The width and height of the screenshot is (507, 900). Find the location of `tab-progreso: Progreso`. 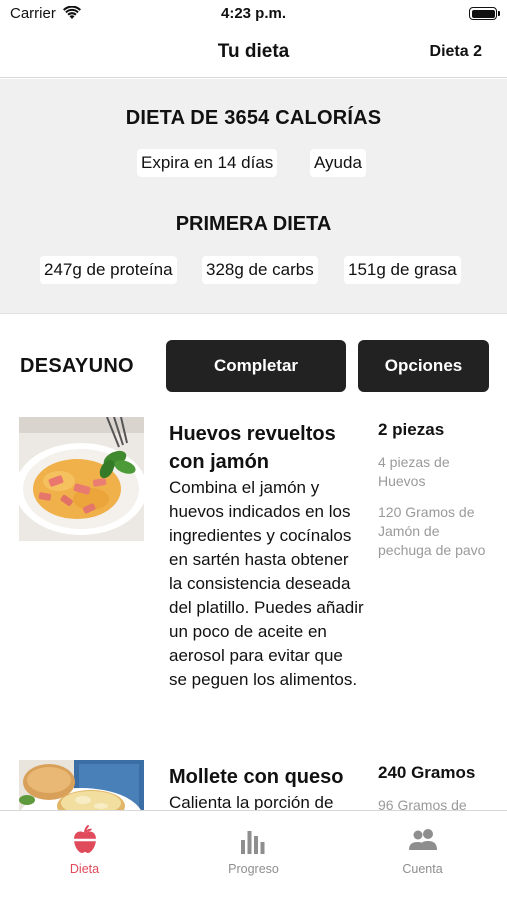

tab-progreso: Progreso is located at coordinates (253, 855).